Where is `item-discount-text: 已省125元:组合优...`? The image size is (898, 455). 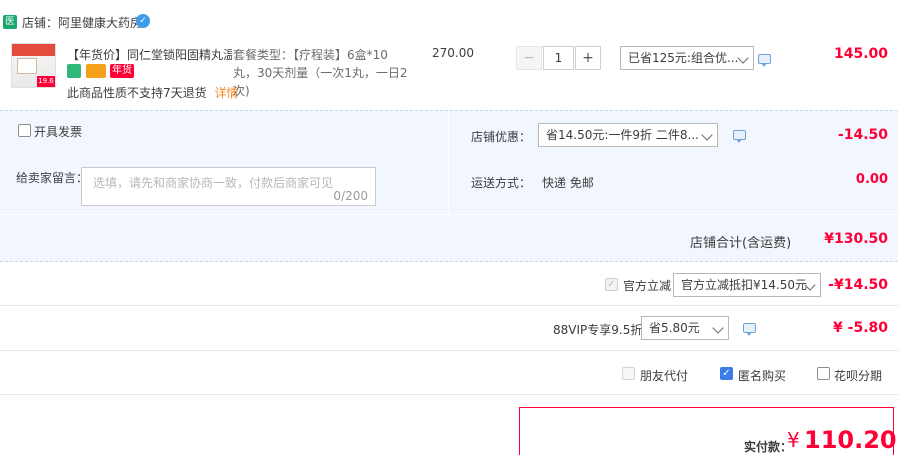 item-discount-text: 已省125元:组合优... is located at coordinates (683, 58).